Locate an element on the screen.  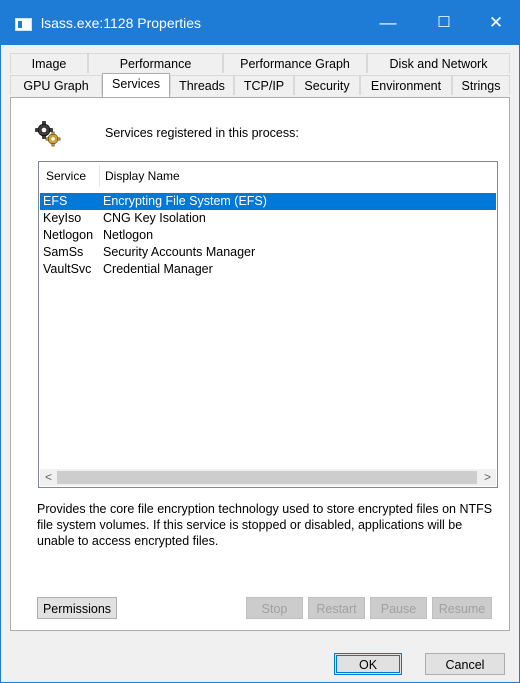
horizontal-scrollbar: < > is located at coordinates (268, 477).